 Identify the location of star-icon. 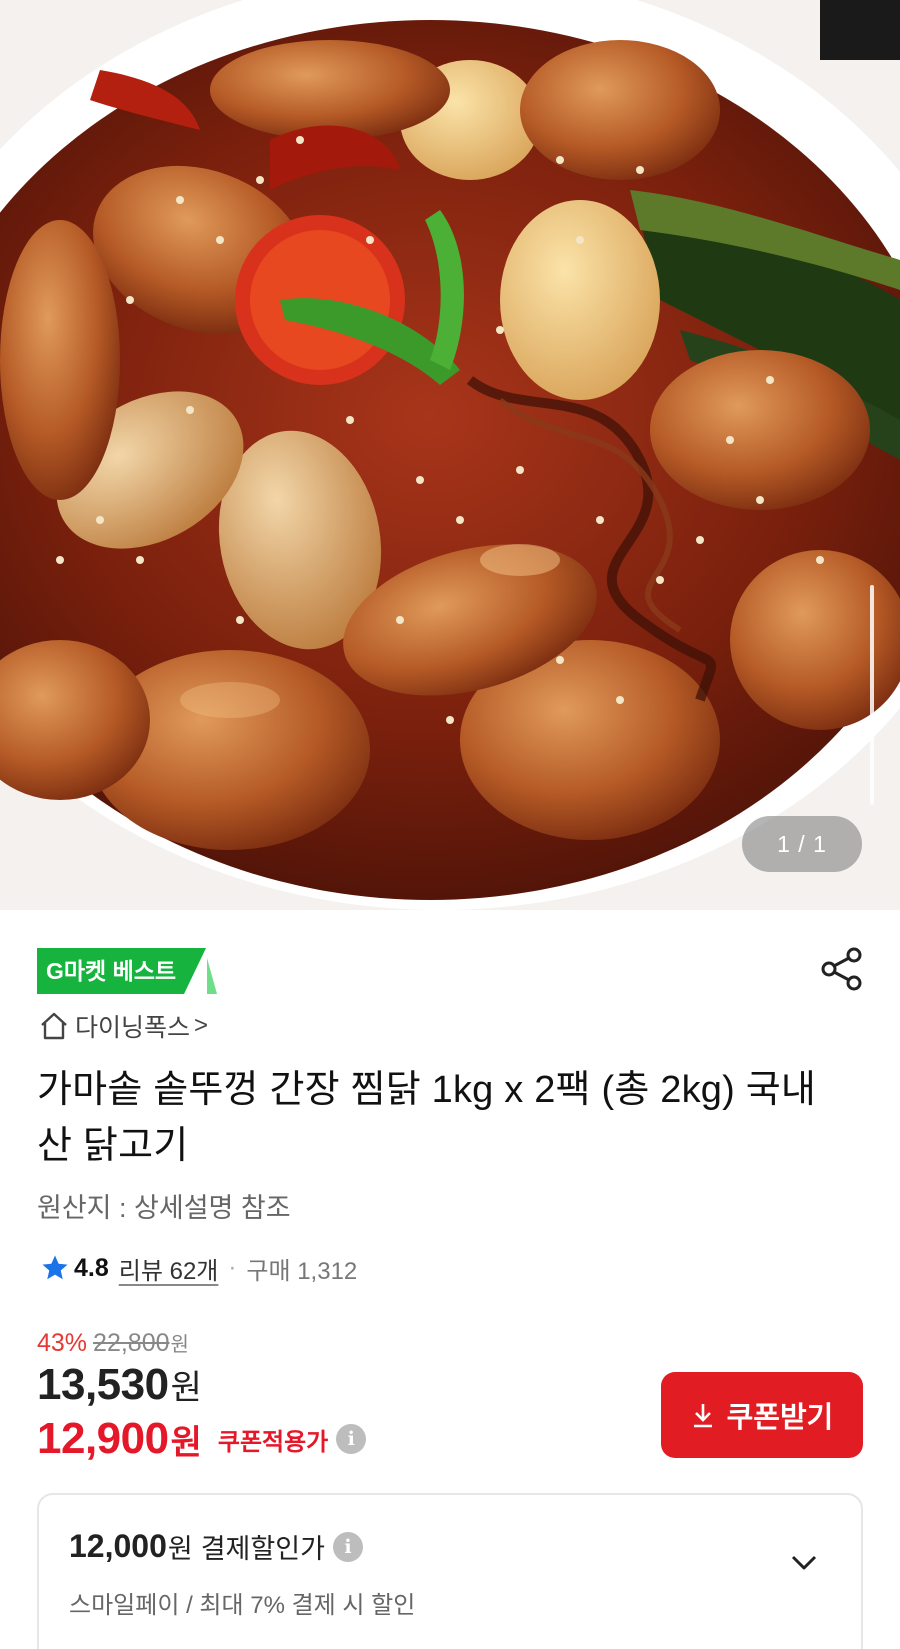
(55, 1267).